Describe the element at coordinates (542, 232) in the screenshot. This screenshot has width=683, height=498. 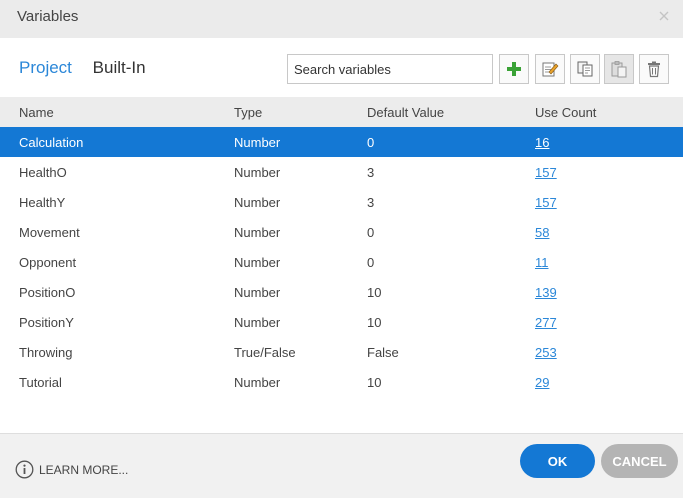
I see `use-count-link: 58` at that location.